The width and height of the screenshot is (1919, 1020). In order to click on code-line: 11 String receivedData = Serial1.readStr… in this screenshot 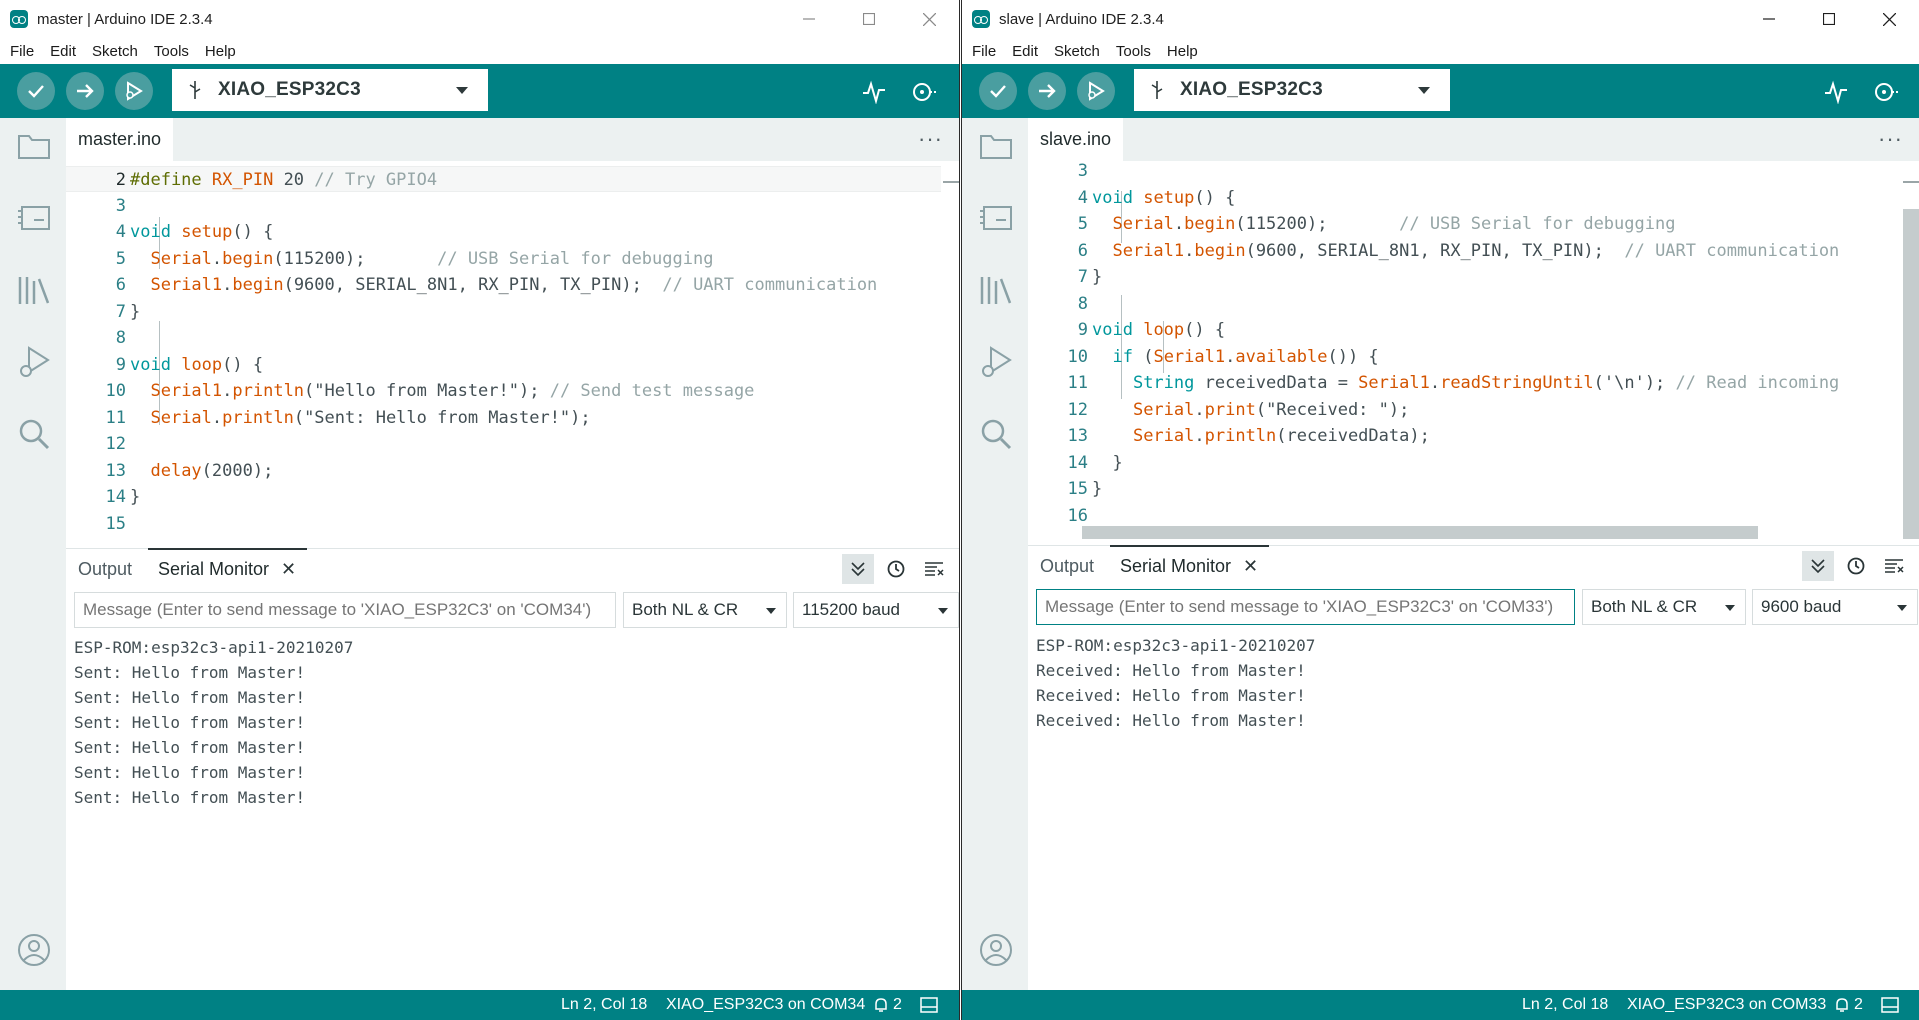, I will do `click(1464, 383)`.